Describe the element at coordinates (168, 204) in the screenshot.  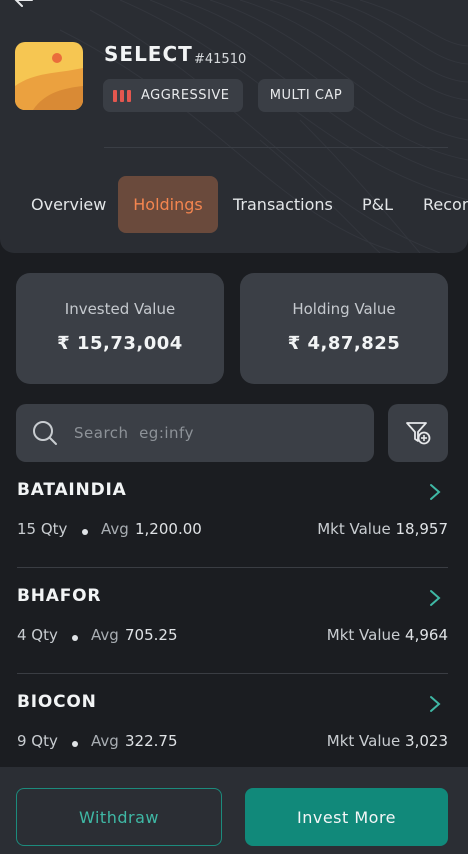
I see `tab-holdings: Holdings` at that location.